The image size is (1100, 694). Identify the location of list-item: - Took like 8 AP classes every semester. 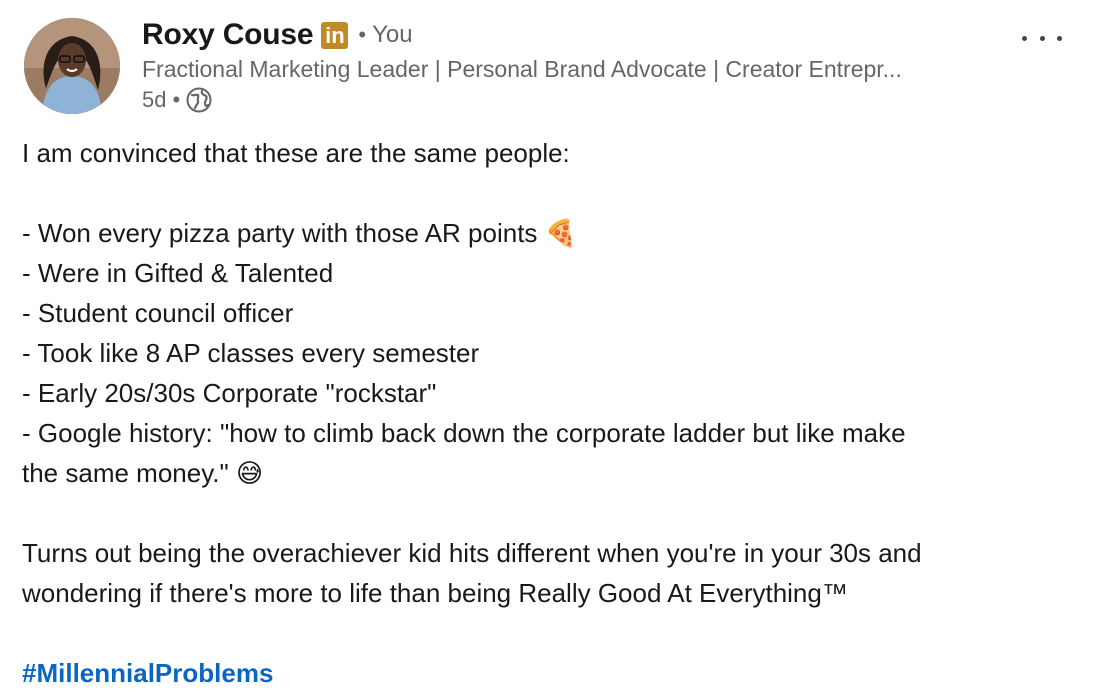
(251, 353).